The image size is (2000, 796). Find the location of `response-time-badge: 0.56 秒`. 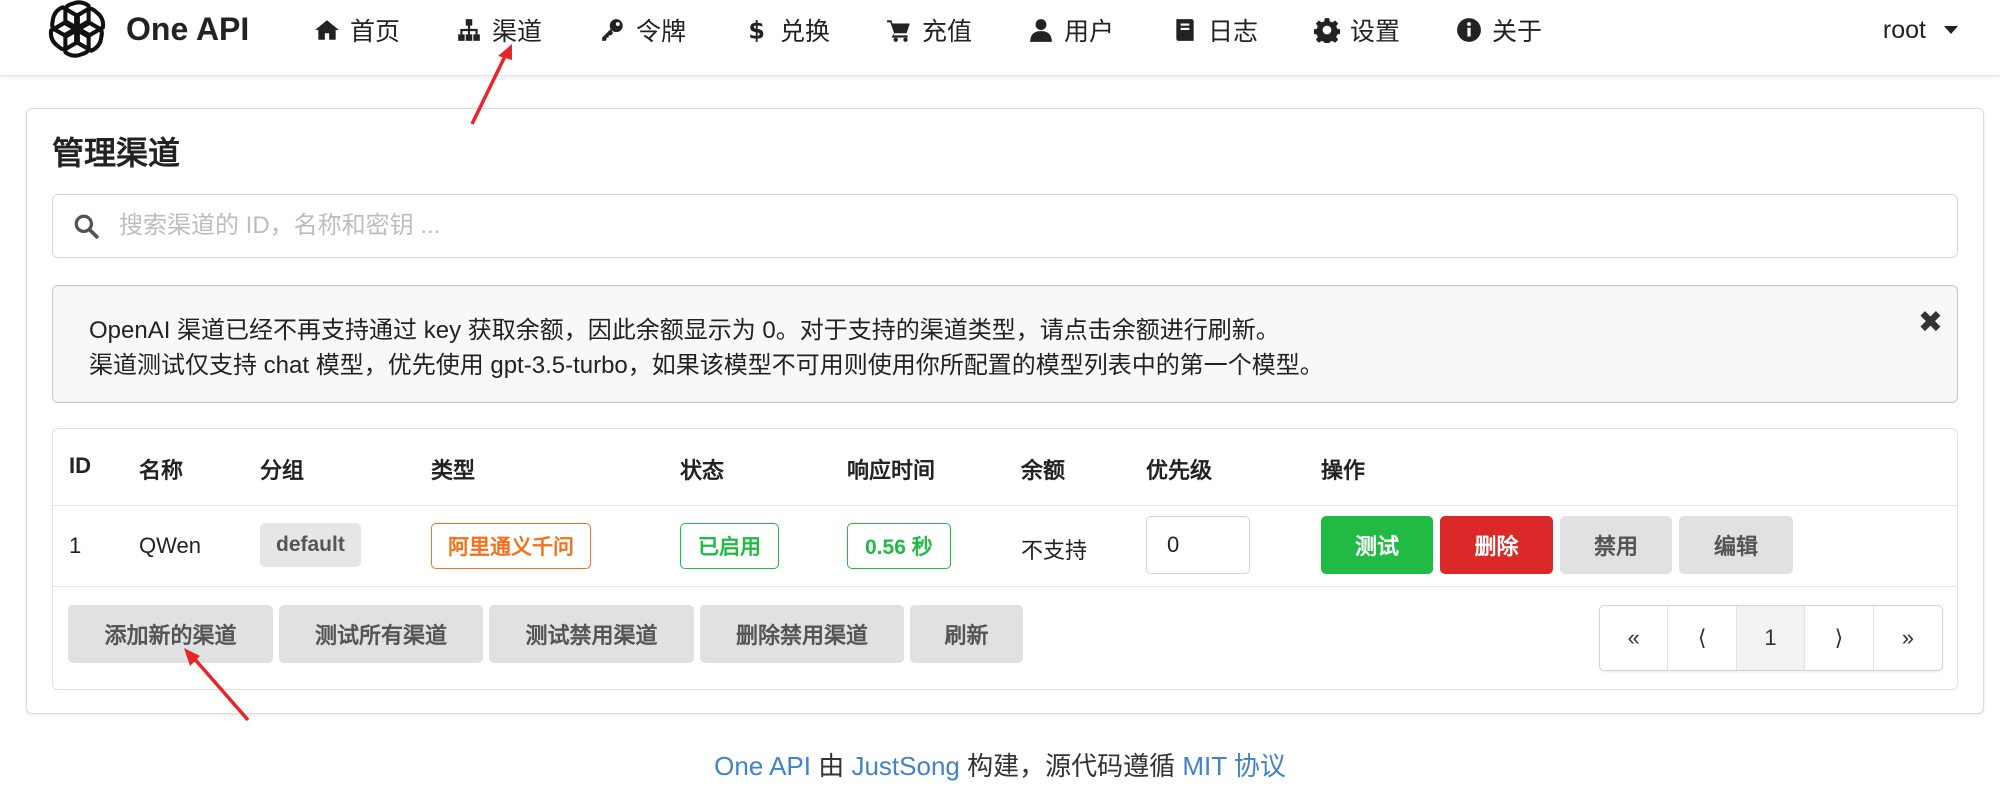

response-time-badge: 0.56 秒 is located at coordinates (899, 546).